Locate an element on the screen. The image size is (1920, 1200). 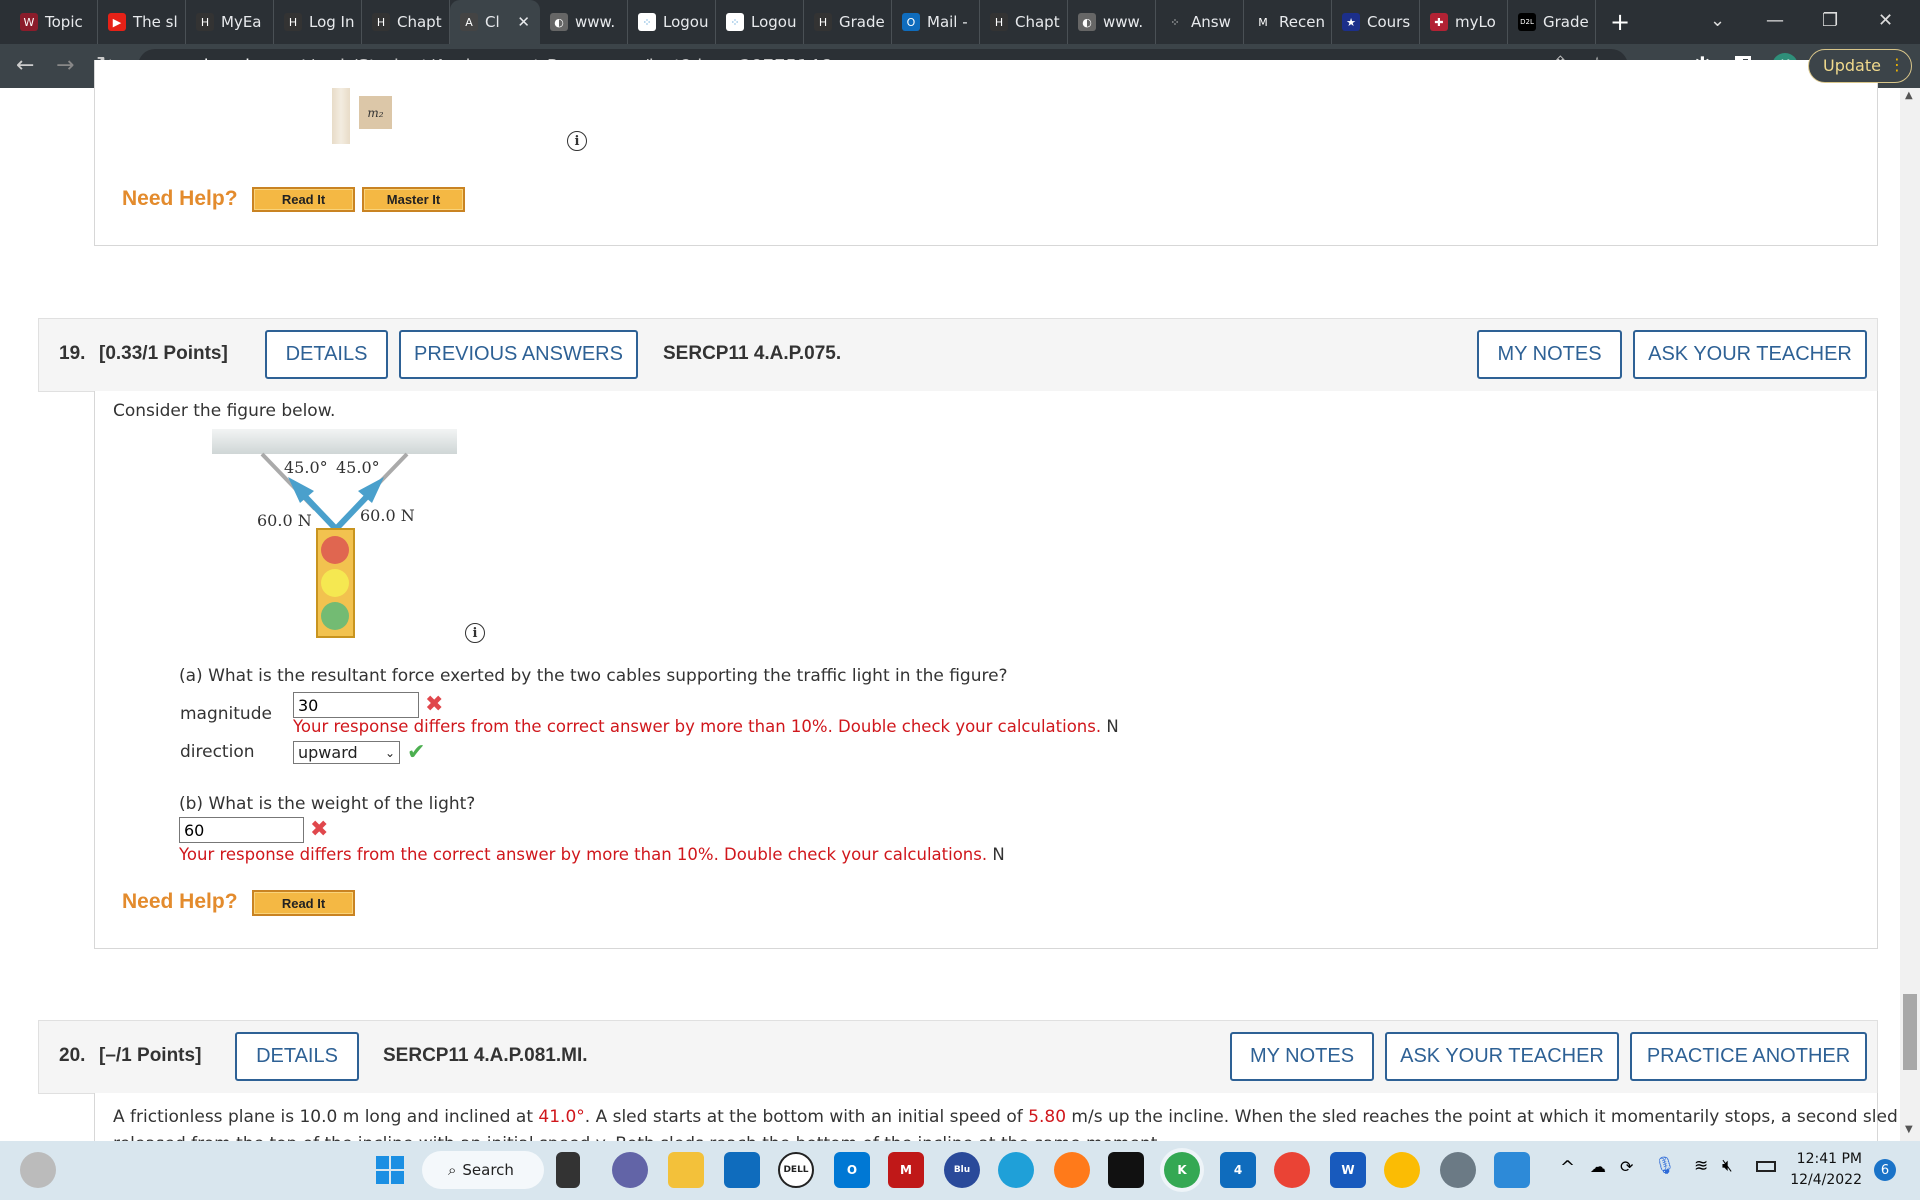
tab-favicon-icon: ▶ is located at coordinates (117, 22).